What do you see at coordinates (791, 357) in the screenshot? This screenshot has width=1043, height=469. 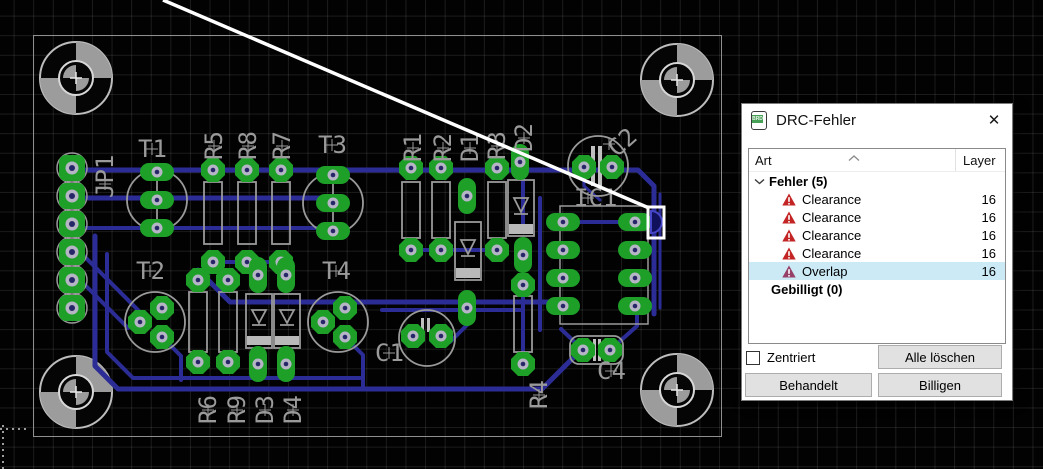 I see `centered-checkbox-label: Zentriert` at bounding box center [791, 357].